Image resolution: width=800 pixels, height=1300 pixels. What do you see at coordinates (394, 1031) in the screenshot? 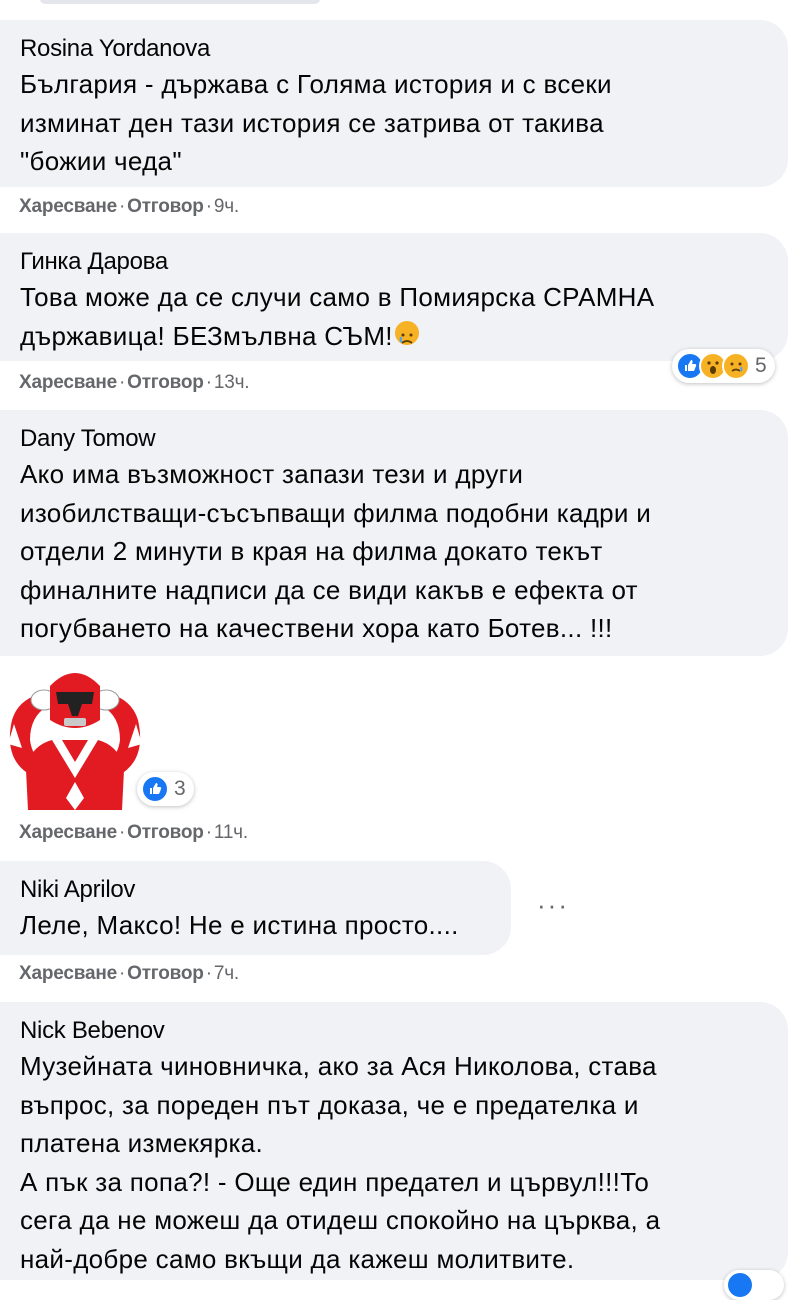
I see `comment-author: Nick Bebenov` at bounding box center [394, 1031].